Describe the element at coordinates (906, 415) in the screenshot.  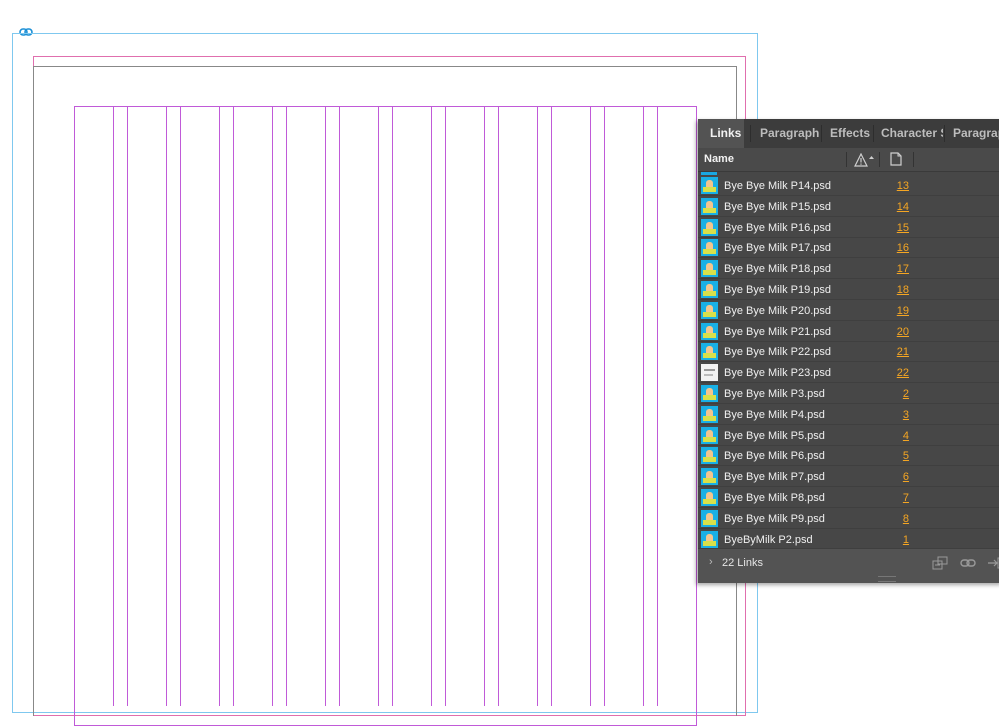
I see `link-page-number: 3` at that location.